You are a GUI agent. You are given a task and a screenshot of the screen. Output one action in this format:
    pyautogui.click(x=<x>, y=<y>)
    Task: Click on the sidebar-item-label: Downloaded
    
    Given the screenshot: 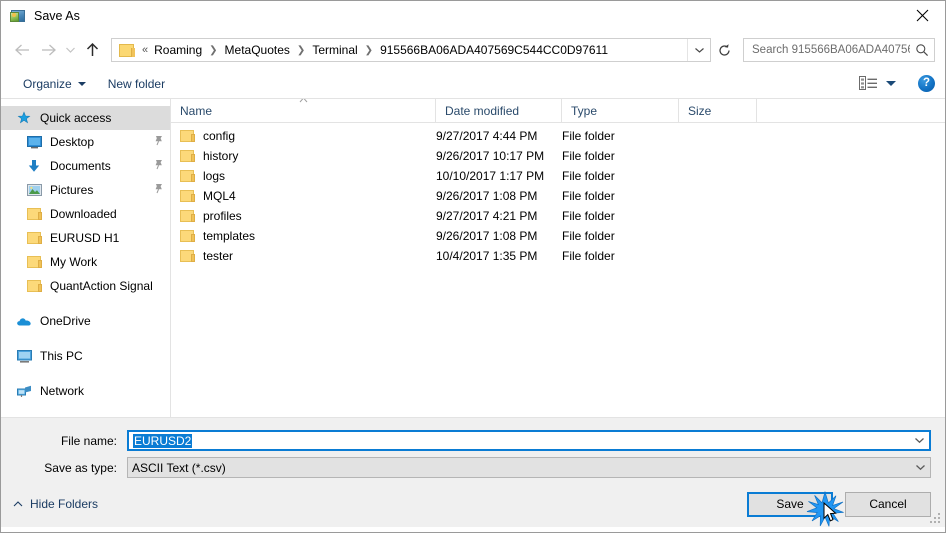 What is the action you would take?
    pyautogui.click(x=83, y=214)
    